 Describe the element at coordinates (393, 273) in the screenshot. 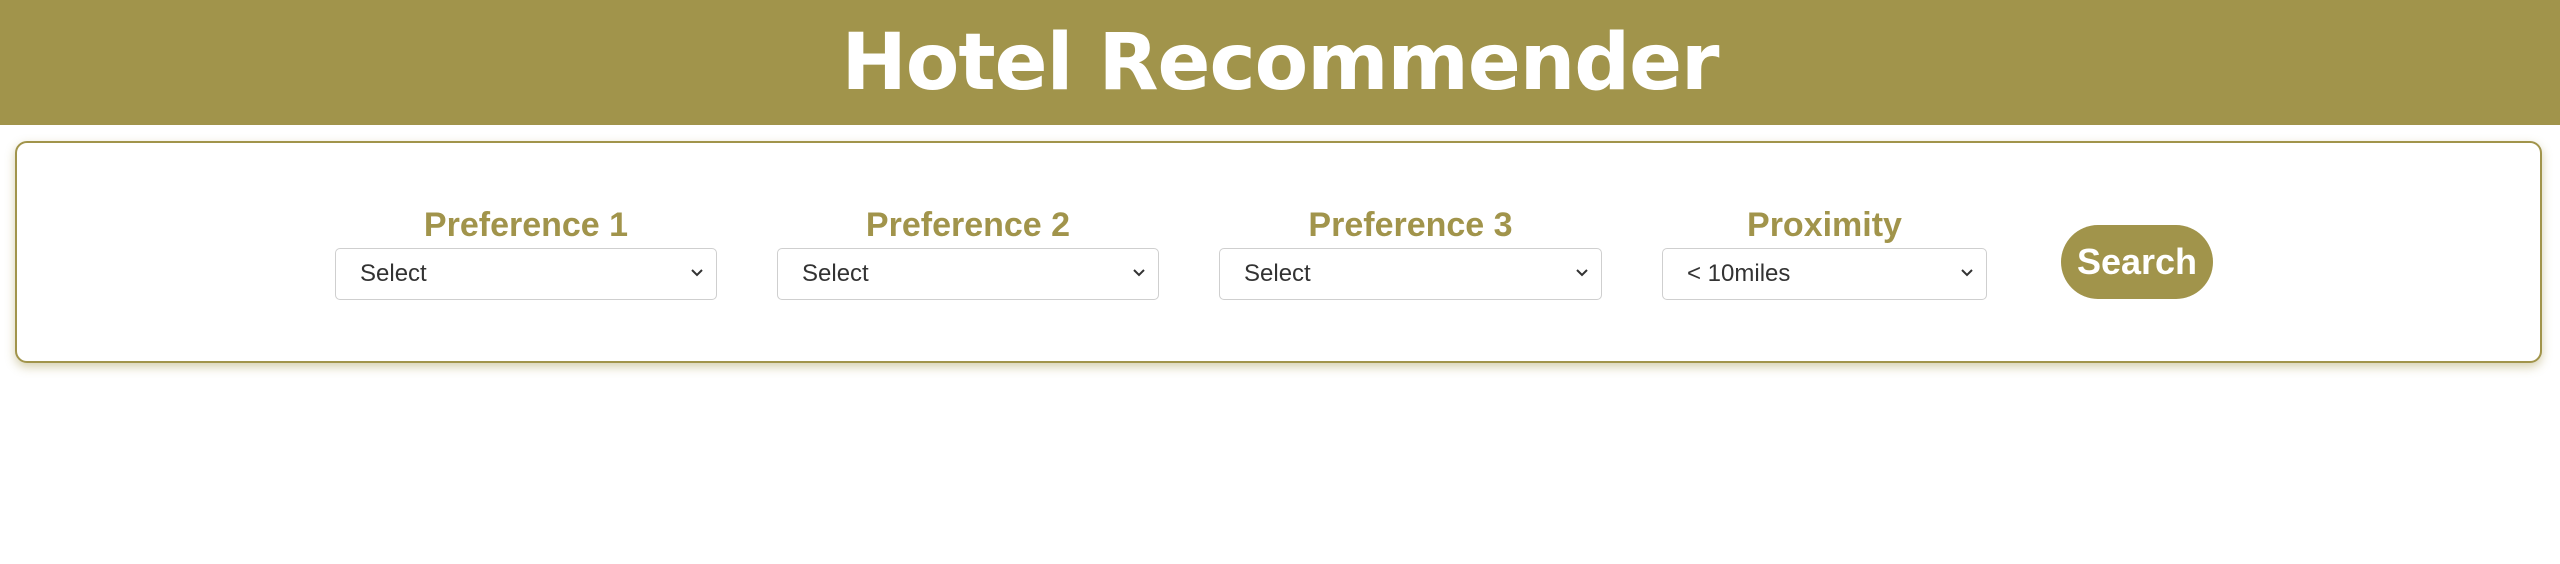

I see `preference-1-value: Select` at that location.